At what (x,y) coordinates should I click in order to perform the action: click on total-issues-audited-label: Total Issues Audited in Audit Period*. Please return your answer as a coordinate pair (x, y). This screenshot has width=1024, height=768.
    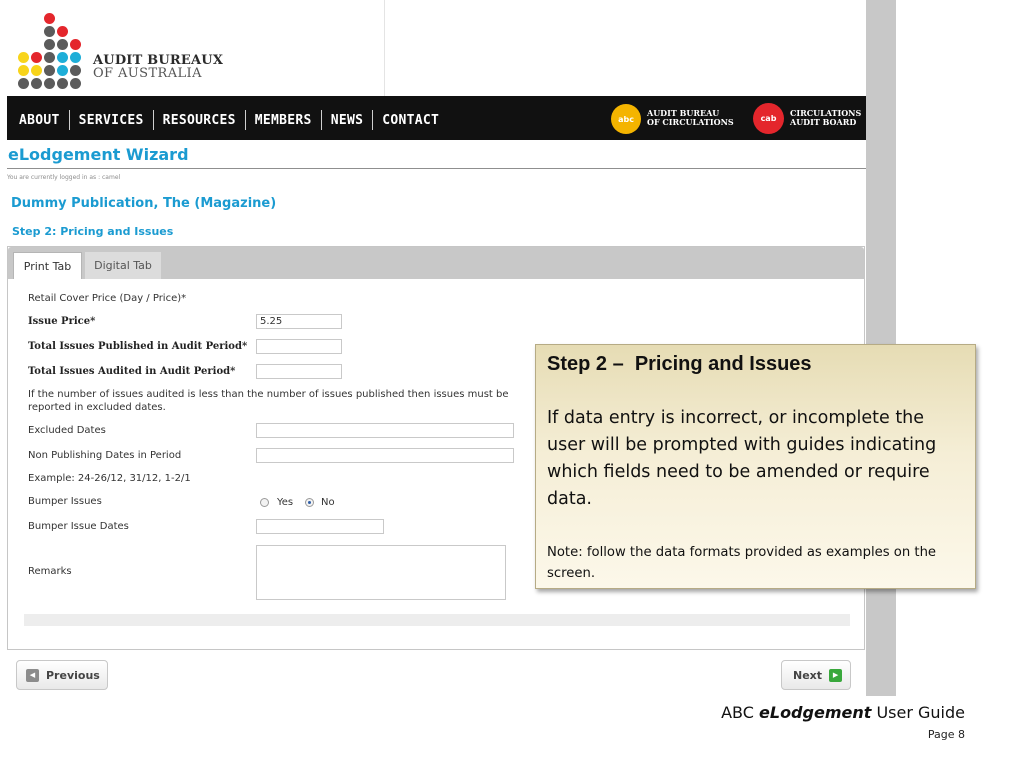
    Looking at the image, I should click on (132, 371).